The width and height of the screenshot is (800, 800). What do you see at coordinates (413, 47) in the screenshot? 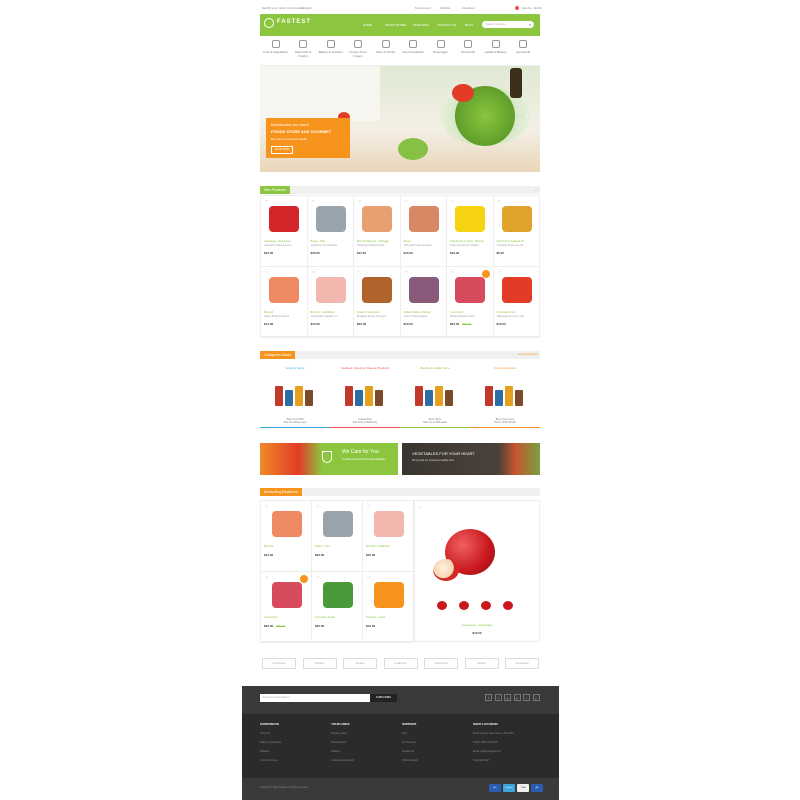
I see `category-item: Food Cupboard` at bounding box center [413, 47].